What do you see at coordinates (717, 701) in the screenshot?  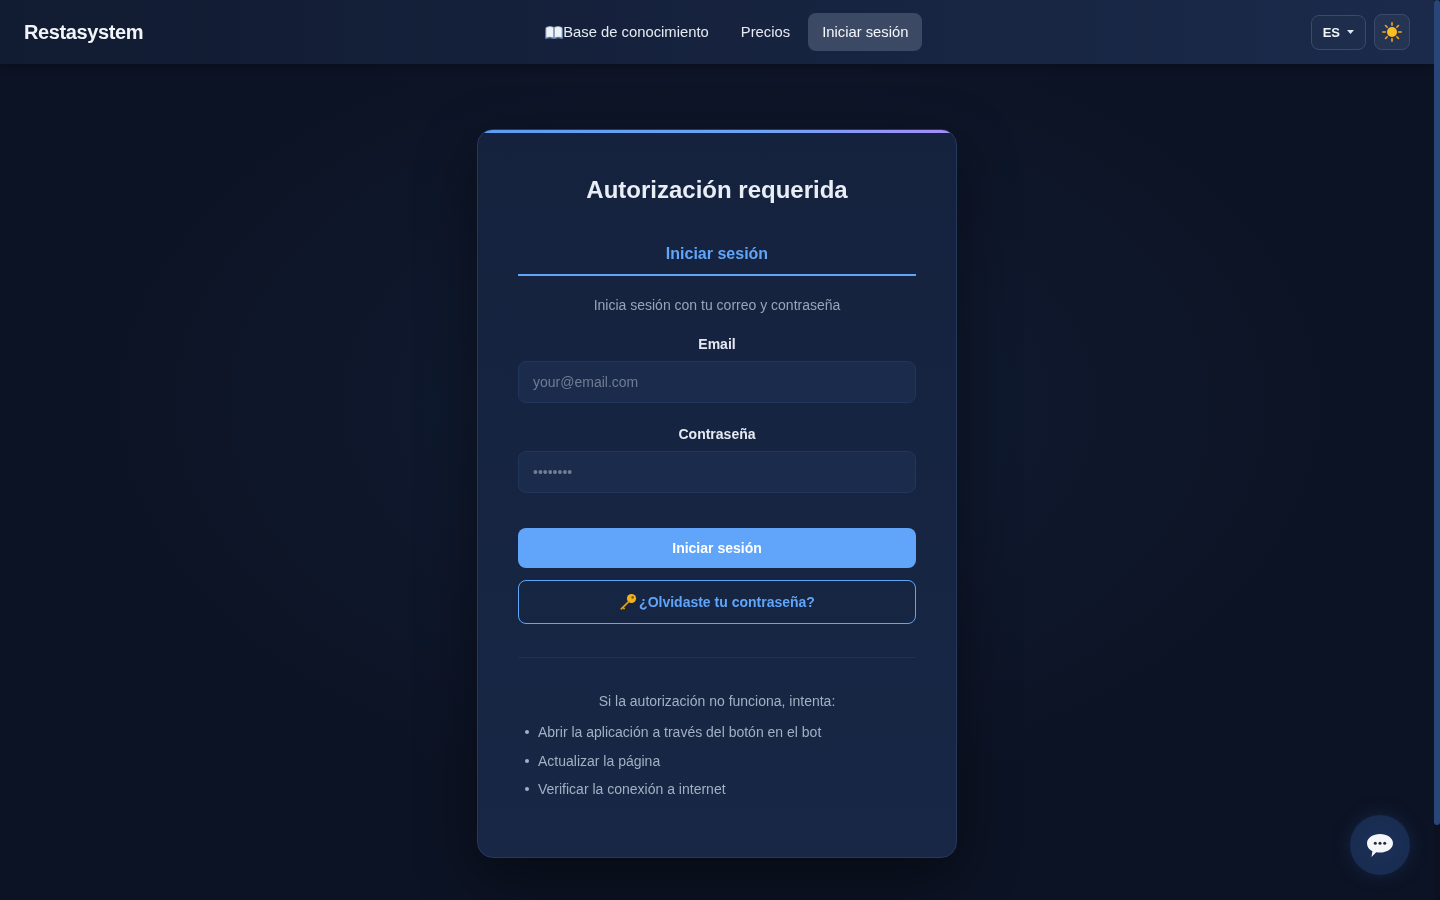 I see `help-text: Si la autorización no funciona, intenta:` at bounding box center [717, 701].